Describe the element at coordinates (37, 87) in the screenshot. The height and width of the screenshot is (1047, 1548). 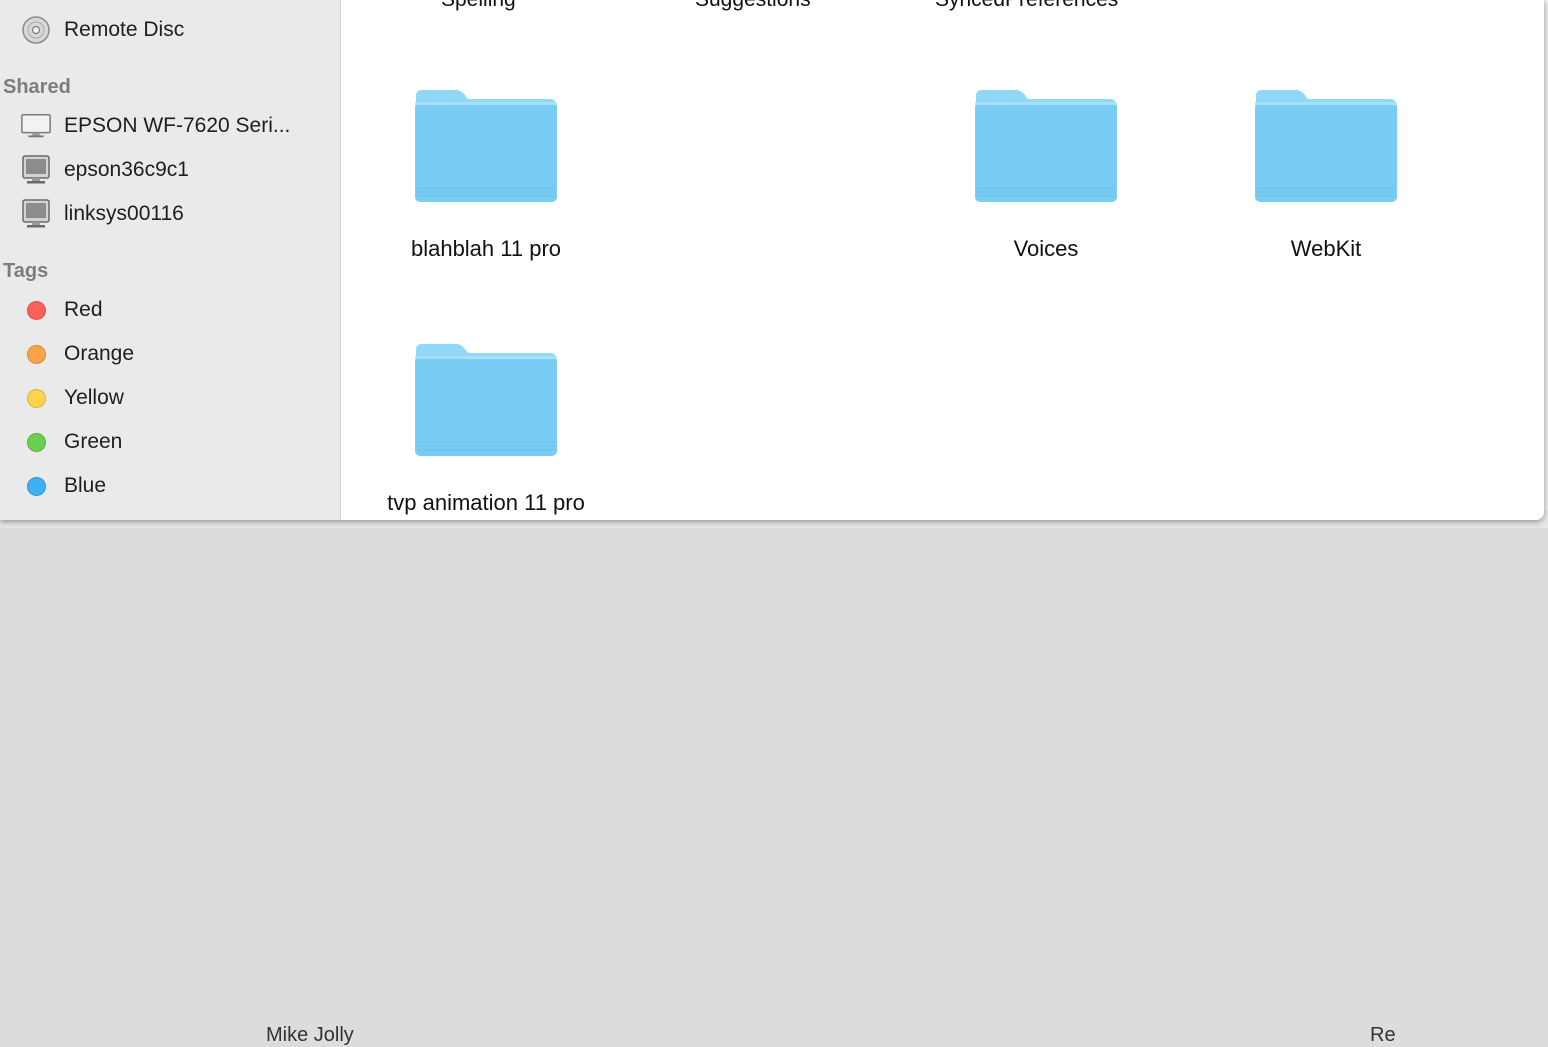
I see `section-header-shared: Shared` at that location.